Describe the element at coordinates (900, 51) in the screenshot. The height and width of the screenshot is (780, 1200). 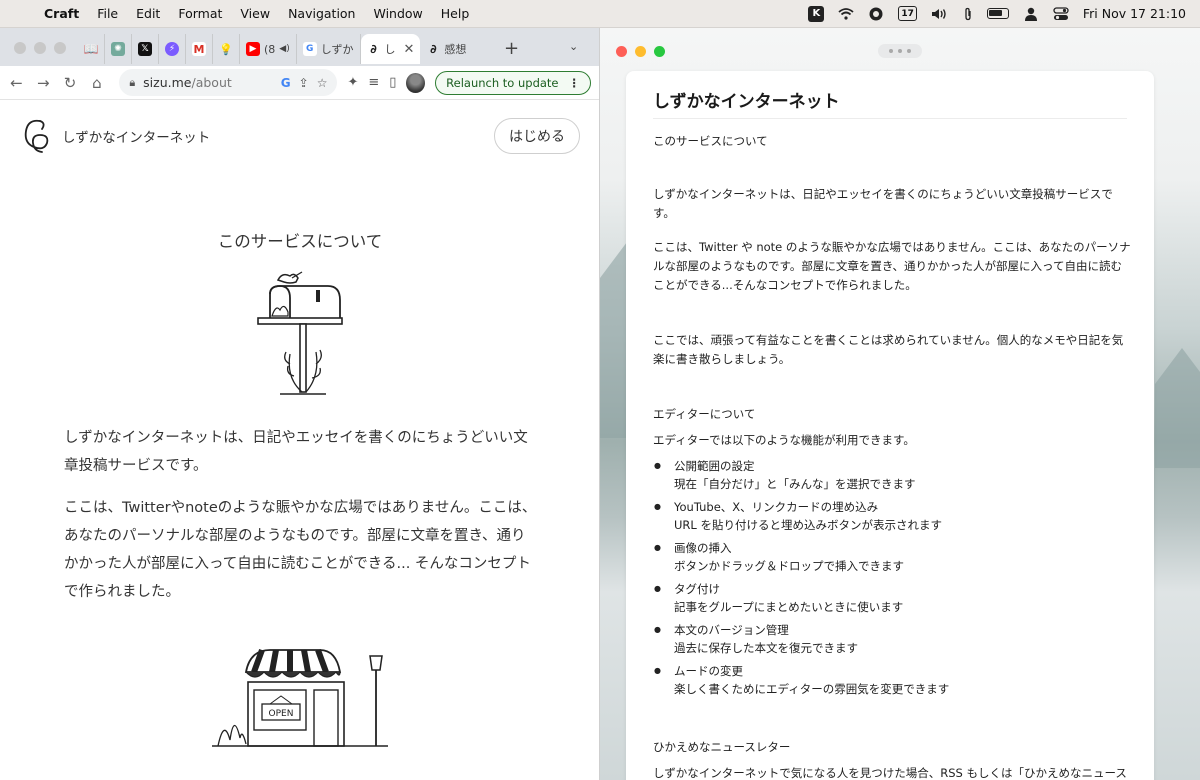
I see `craft-window-menu-dots` at that location.